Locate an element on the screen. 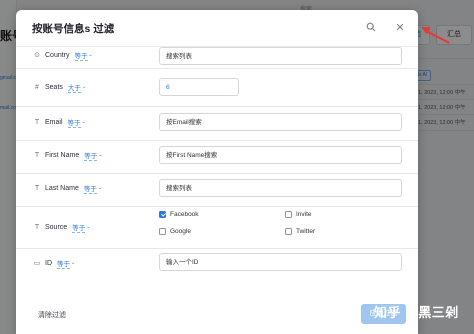 The width and height of the screenshot is (474, 334). id-icon: ▭ is located at coordinates (37, 263).